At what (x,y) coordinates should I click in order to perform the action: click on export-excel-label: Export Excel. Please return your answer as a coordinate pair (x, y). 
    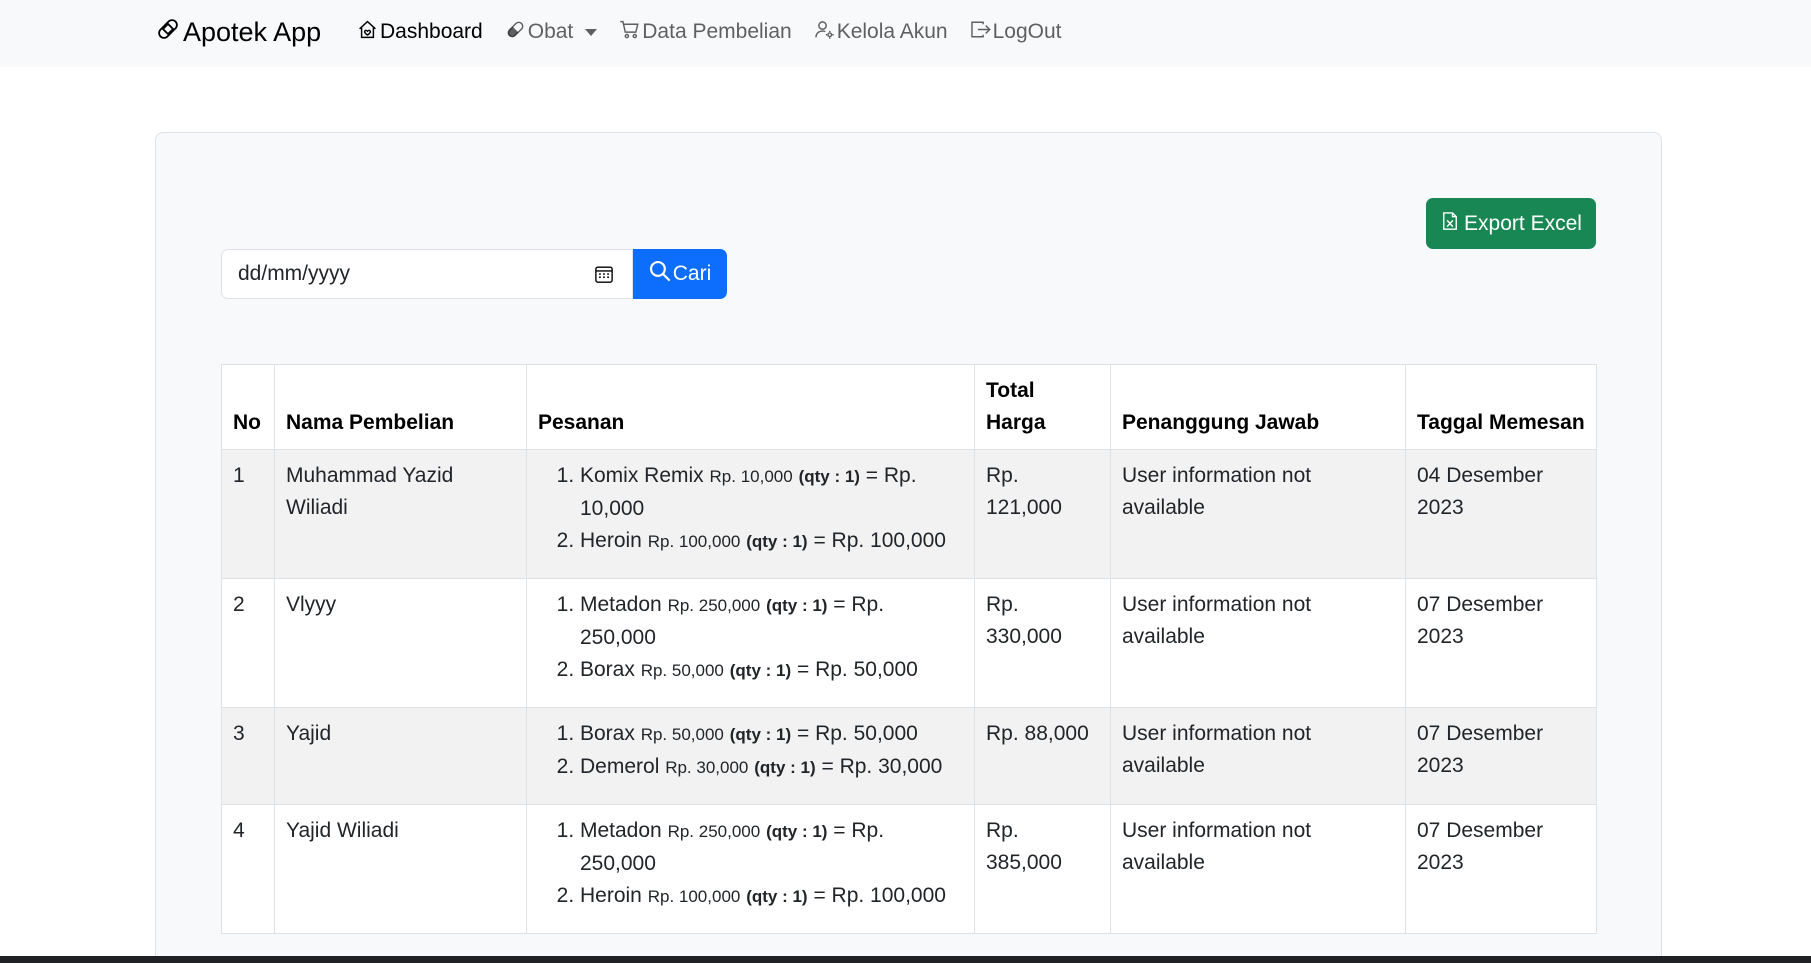
    Looking at the image, I should click on (1523, 223).